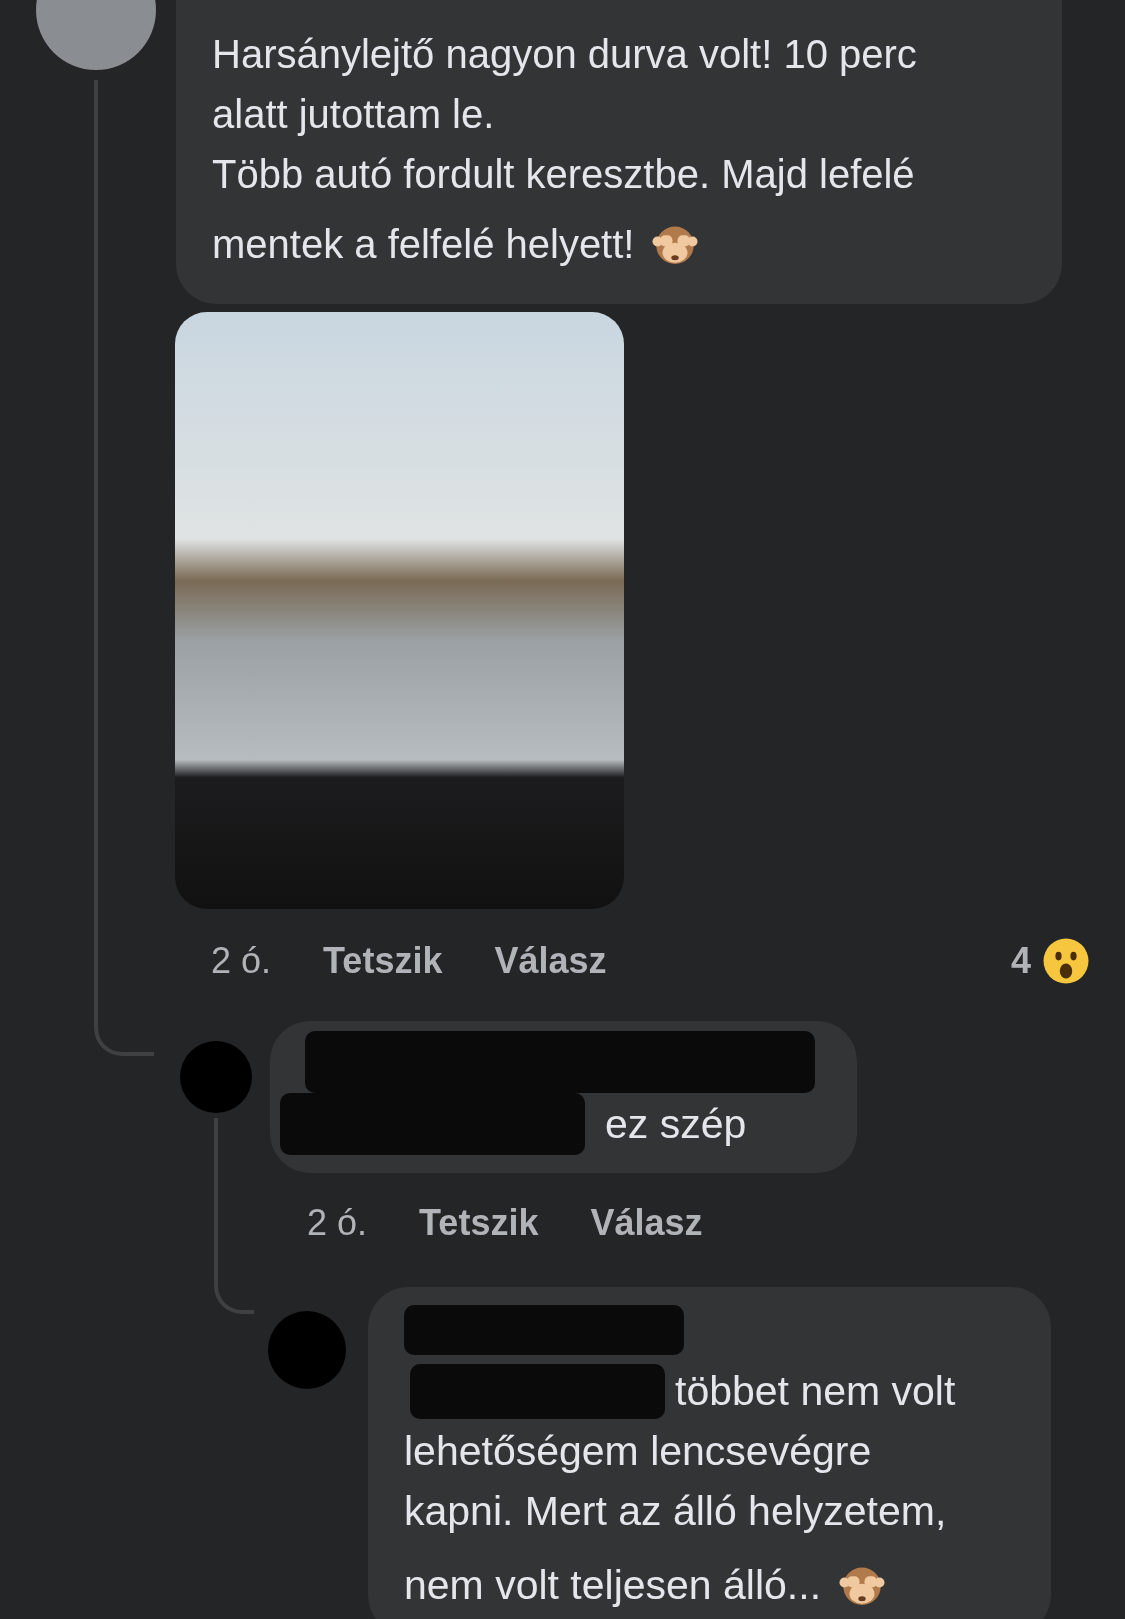  What do you see at coordinates (815, 1391) in the screenshot?
I see `comment-text: többet nem volt` at bounding box center [815, 1391].